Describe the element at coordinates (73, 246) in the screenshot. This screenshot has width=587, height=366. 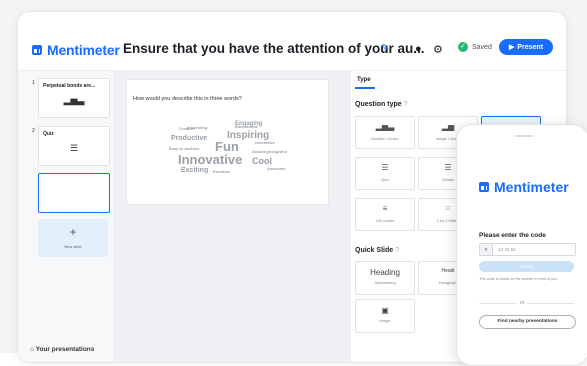
I see `new-slide-label: New slide` at that location.